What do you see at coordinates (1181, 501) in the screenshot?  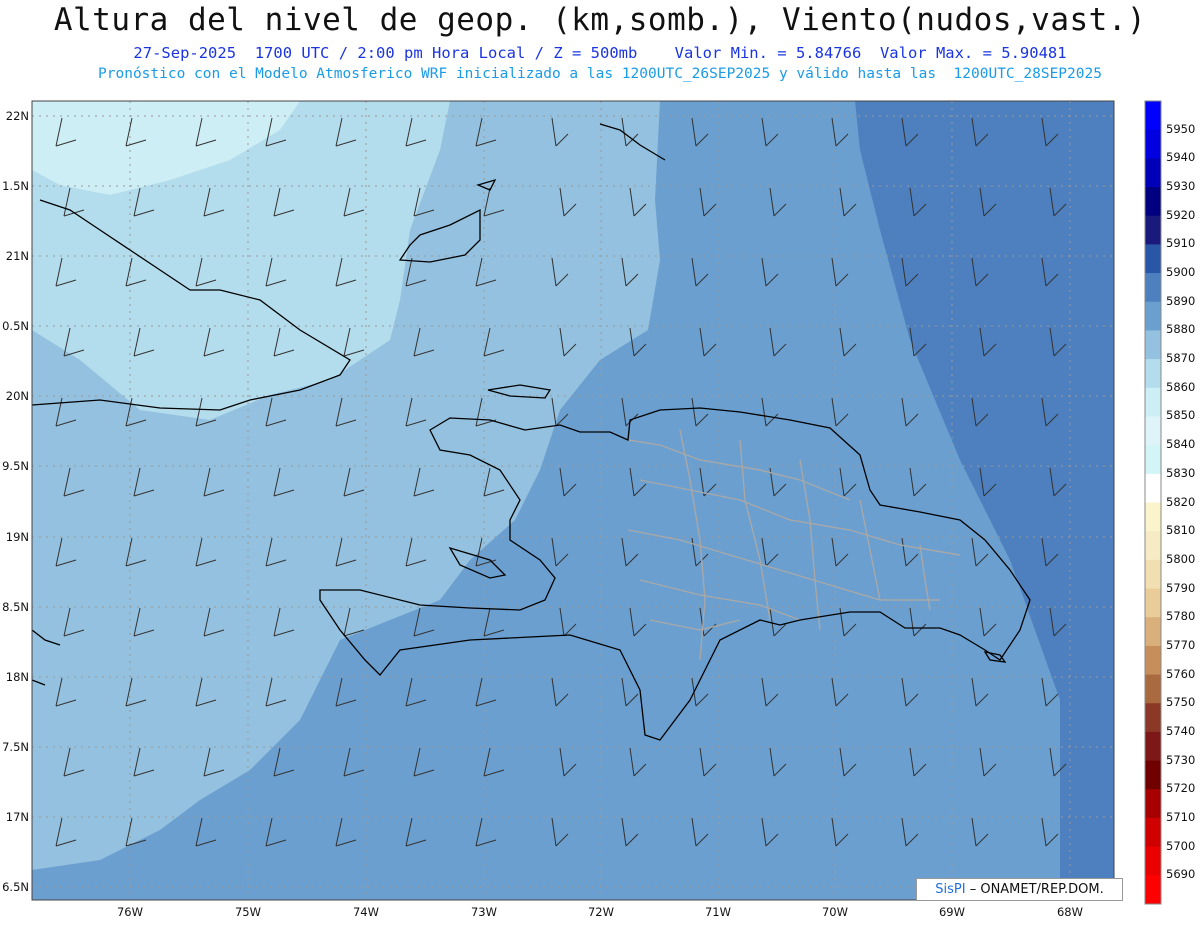 I see `colorbar-level-label: 5820` at bounding box center [1181, 501].